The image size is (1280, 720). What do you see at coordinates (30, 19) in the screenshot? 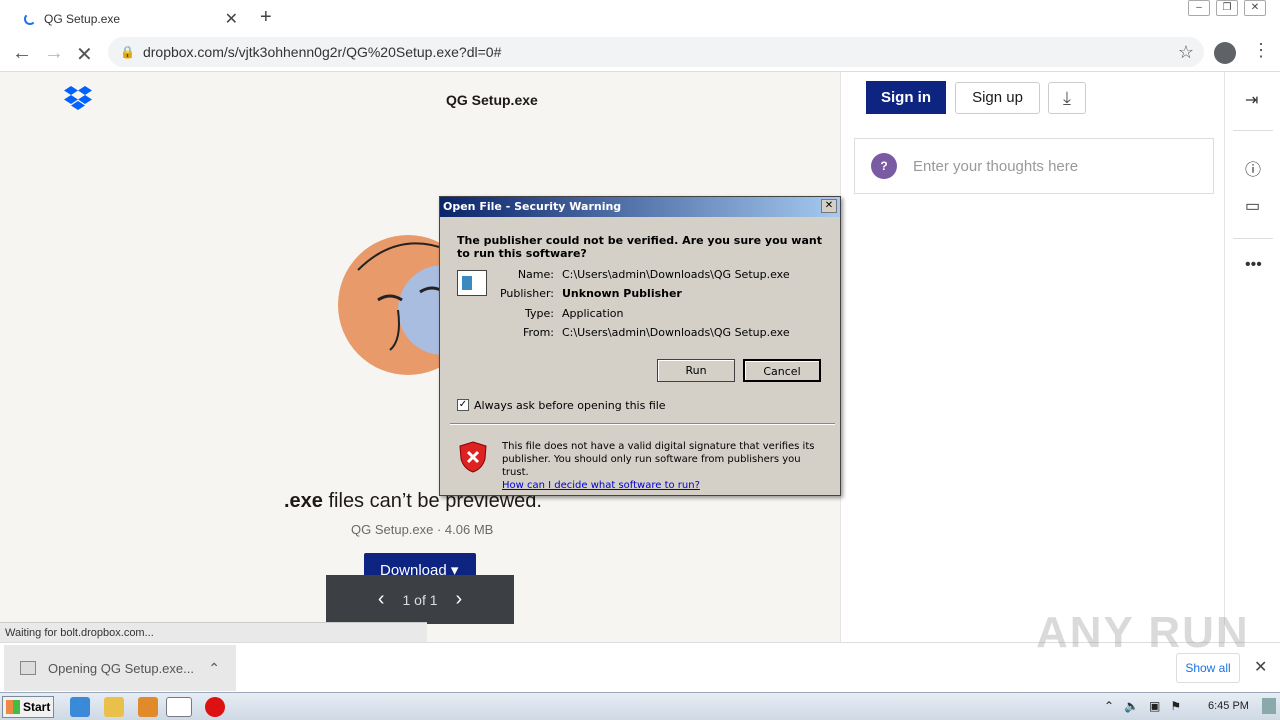
I see `loading-spinner-icon` at bounding box center [30, 19].